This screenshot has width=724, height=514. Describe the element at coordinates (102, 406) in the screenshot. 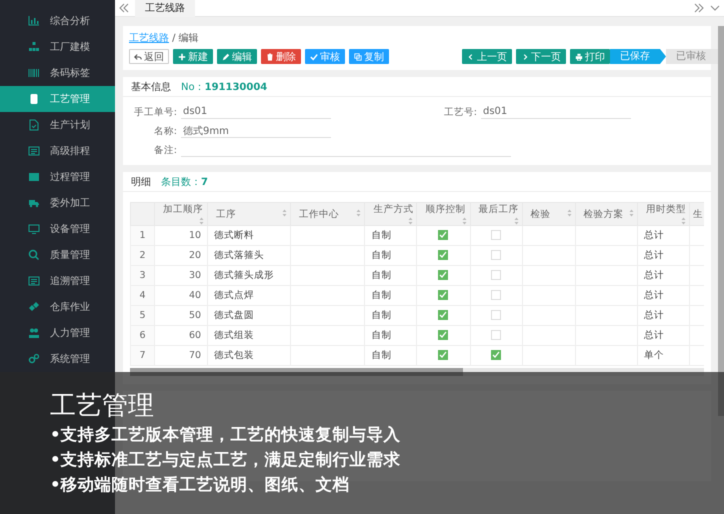

I see `caption-title: 工艺管理` at that location.